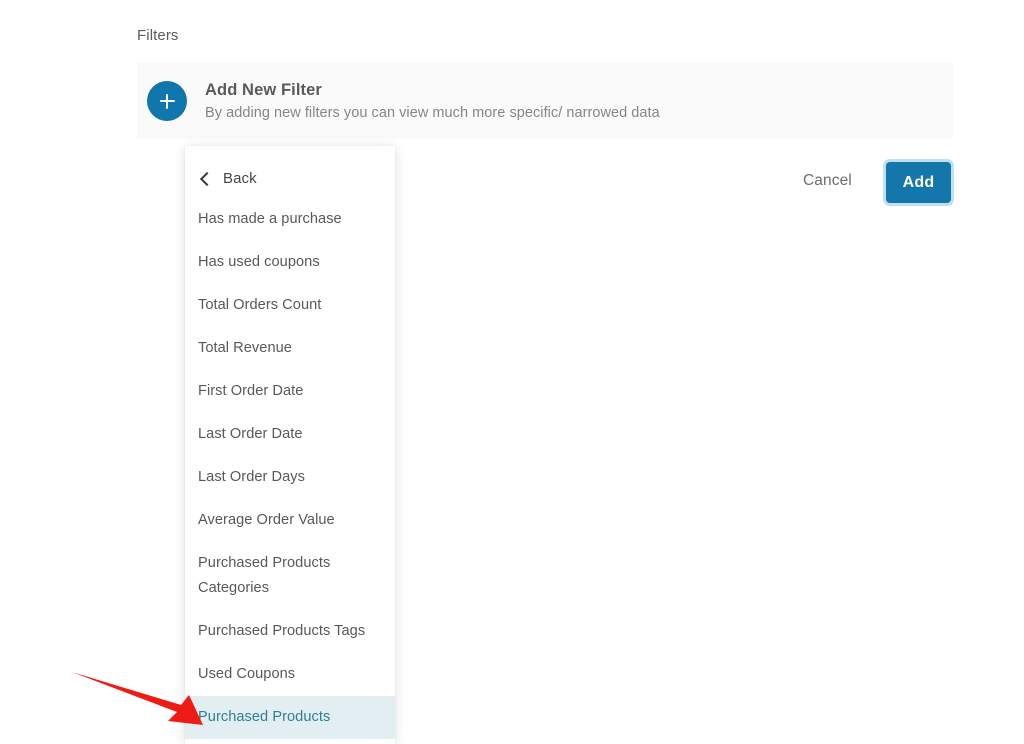  Describe the element at coordinates (290, 520) in the screenshot. I see `filter-option-item: Average Order Value` at that location.